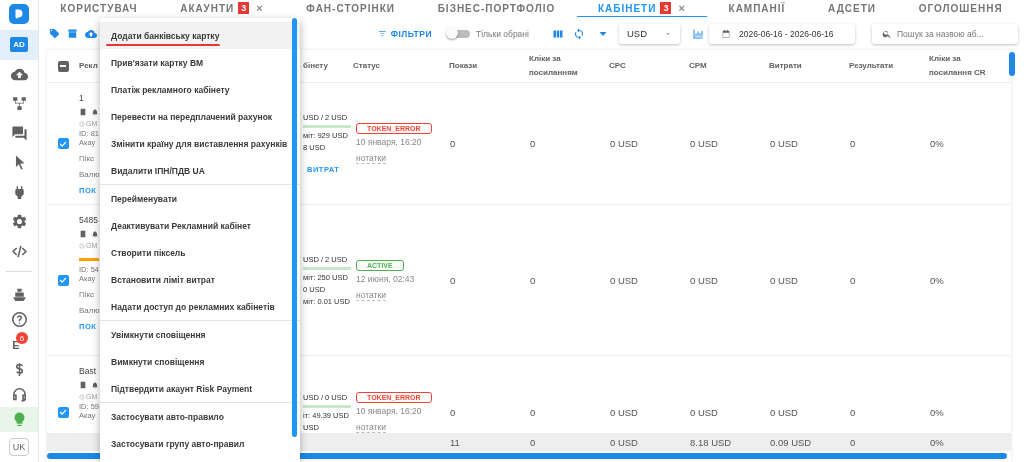 The height and width of the screenshot is (462, 1024). What do you see at coordinates (200, 198) in the screenshot?
I see `menu-item: Перейменувати` at bounding box center [200, 198].